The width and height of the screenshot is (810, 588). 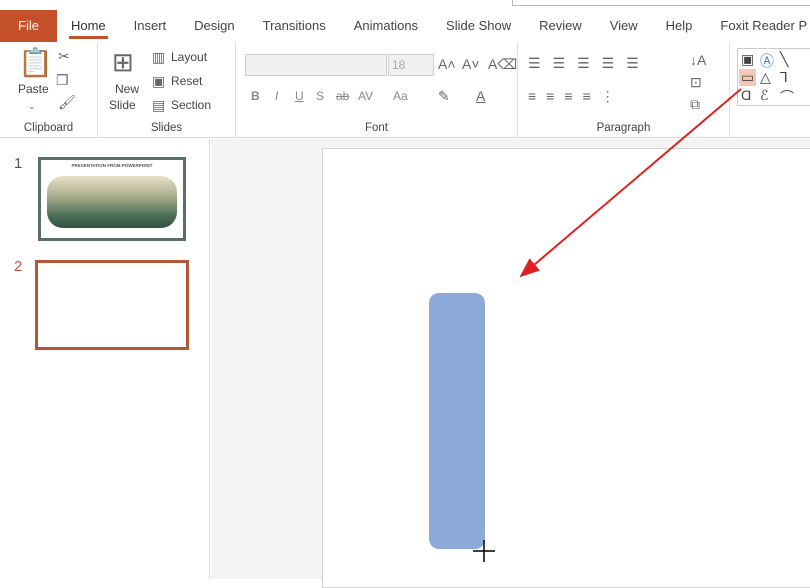 I want to click on highlight-icon: ✎, so click(x=444, y=96).